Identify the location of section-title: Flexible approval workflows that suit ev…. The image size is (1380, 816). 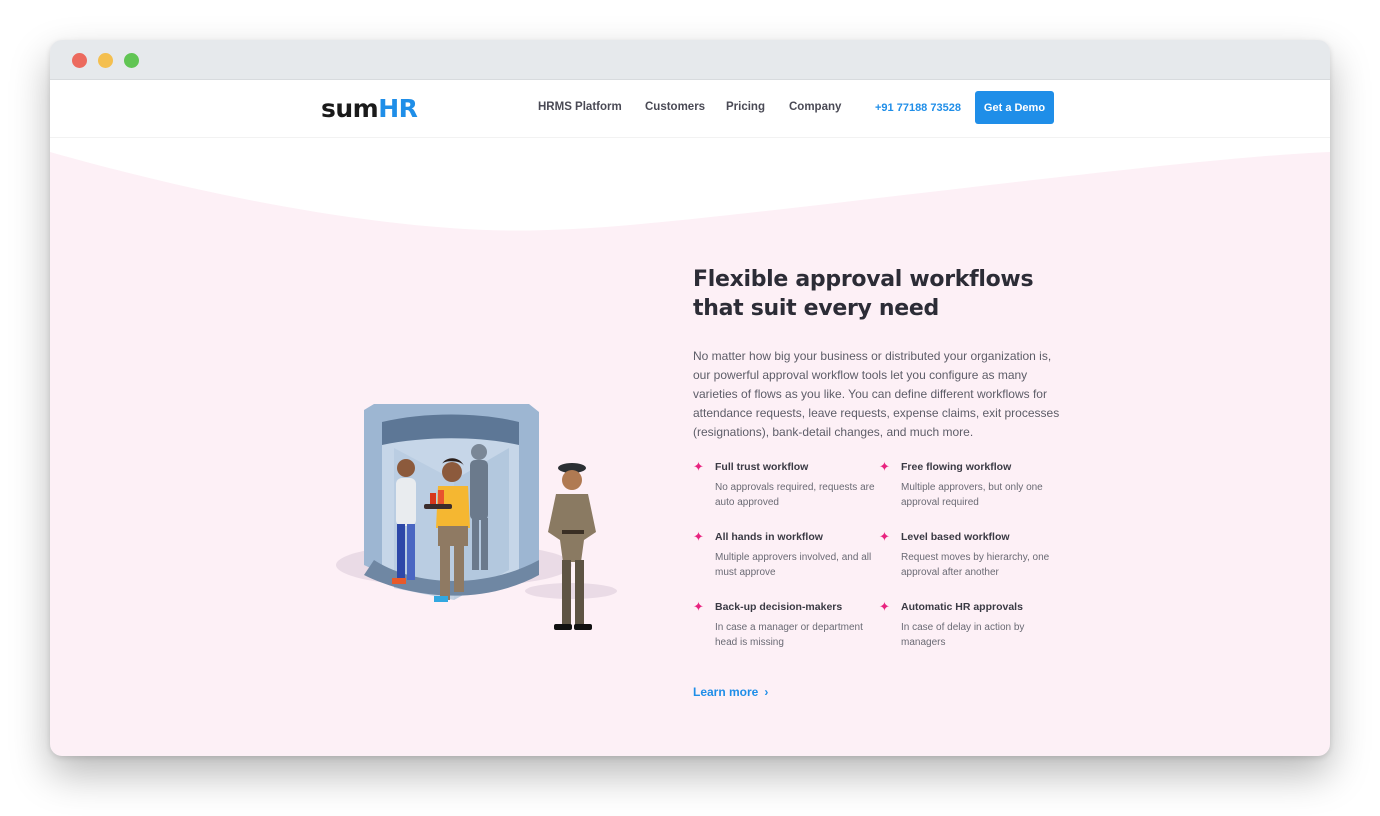
(878, 294).